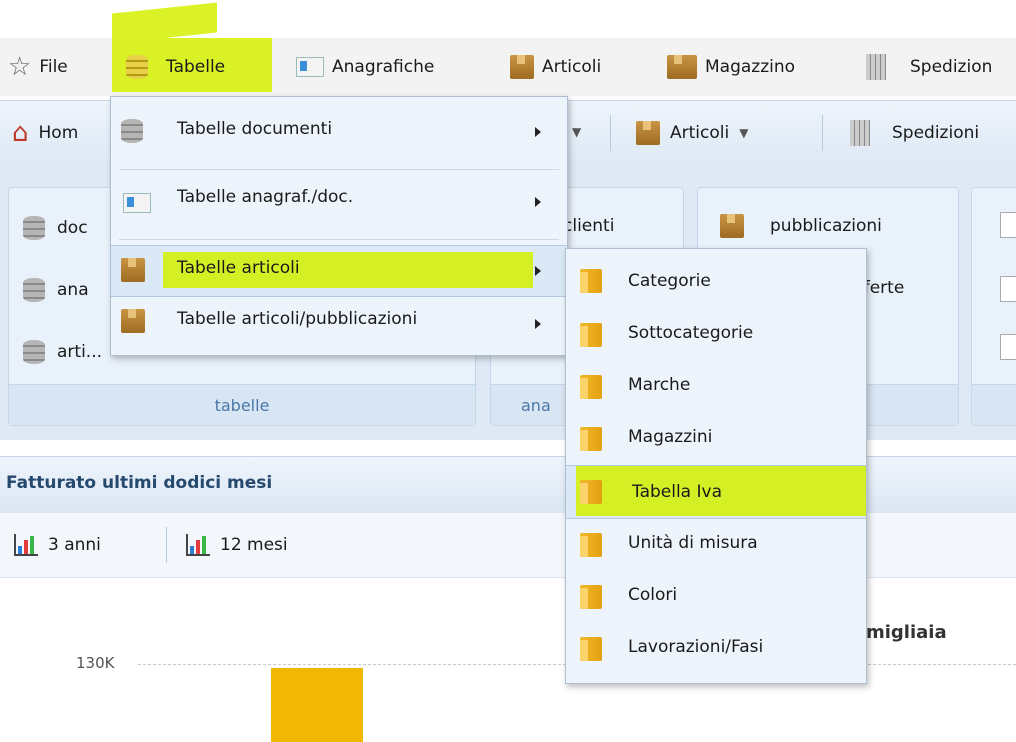 The width and height of the screenshot is (1016, 742). Describe the element at coordinates (339, 201) in the screenshot. I see `menu-item-tabelle-anagraf-doc: Tabelle anagraf./doc.` at that location.